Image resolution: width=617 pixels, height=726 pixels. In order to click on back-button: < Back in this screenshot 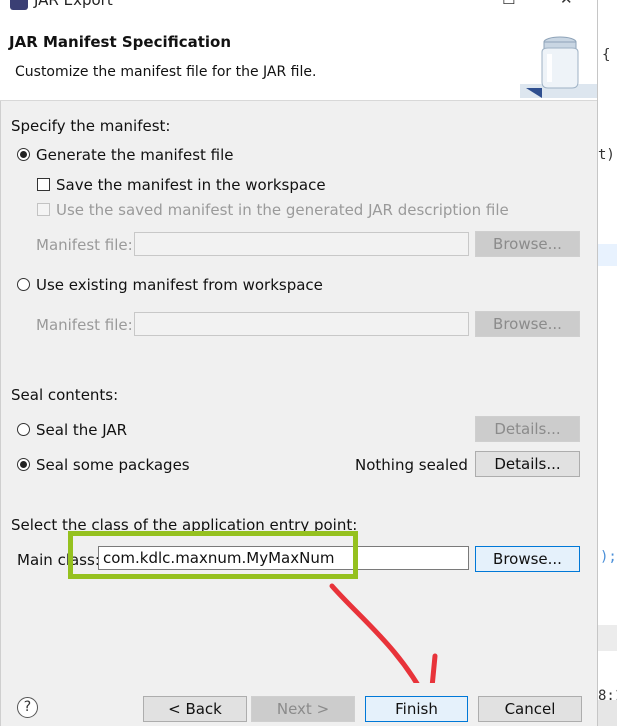, I will do `click(195, 709)`.